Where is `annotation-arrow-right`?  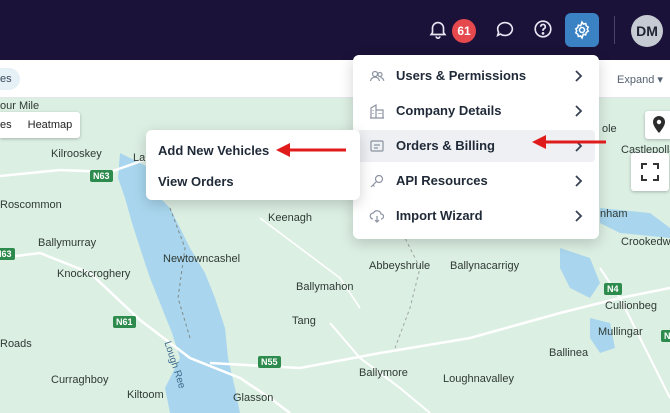
annotation-arrow-right is located at coordinates (569, 142).